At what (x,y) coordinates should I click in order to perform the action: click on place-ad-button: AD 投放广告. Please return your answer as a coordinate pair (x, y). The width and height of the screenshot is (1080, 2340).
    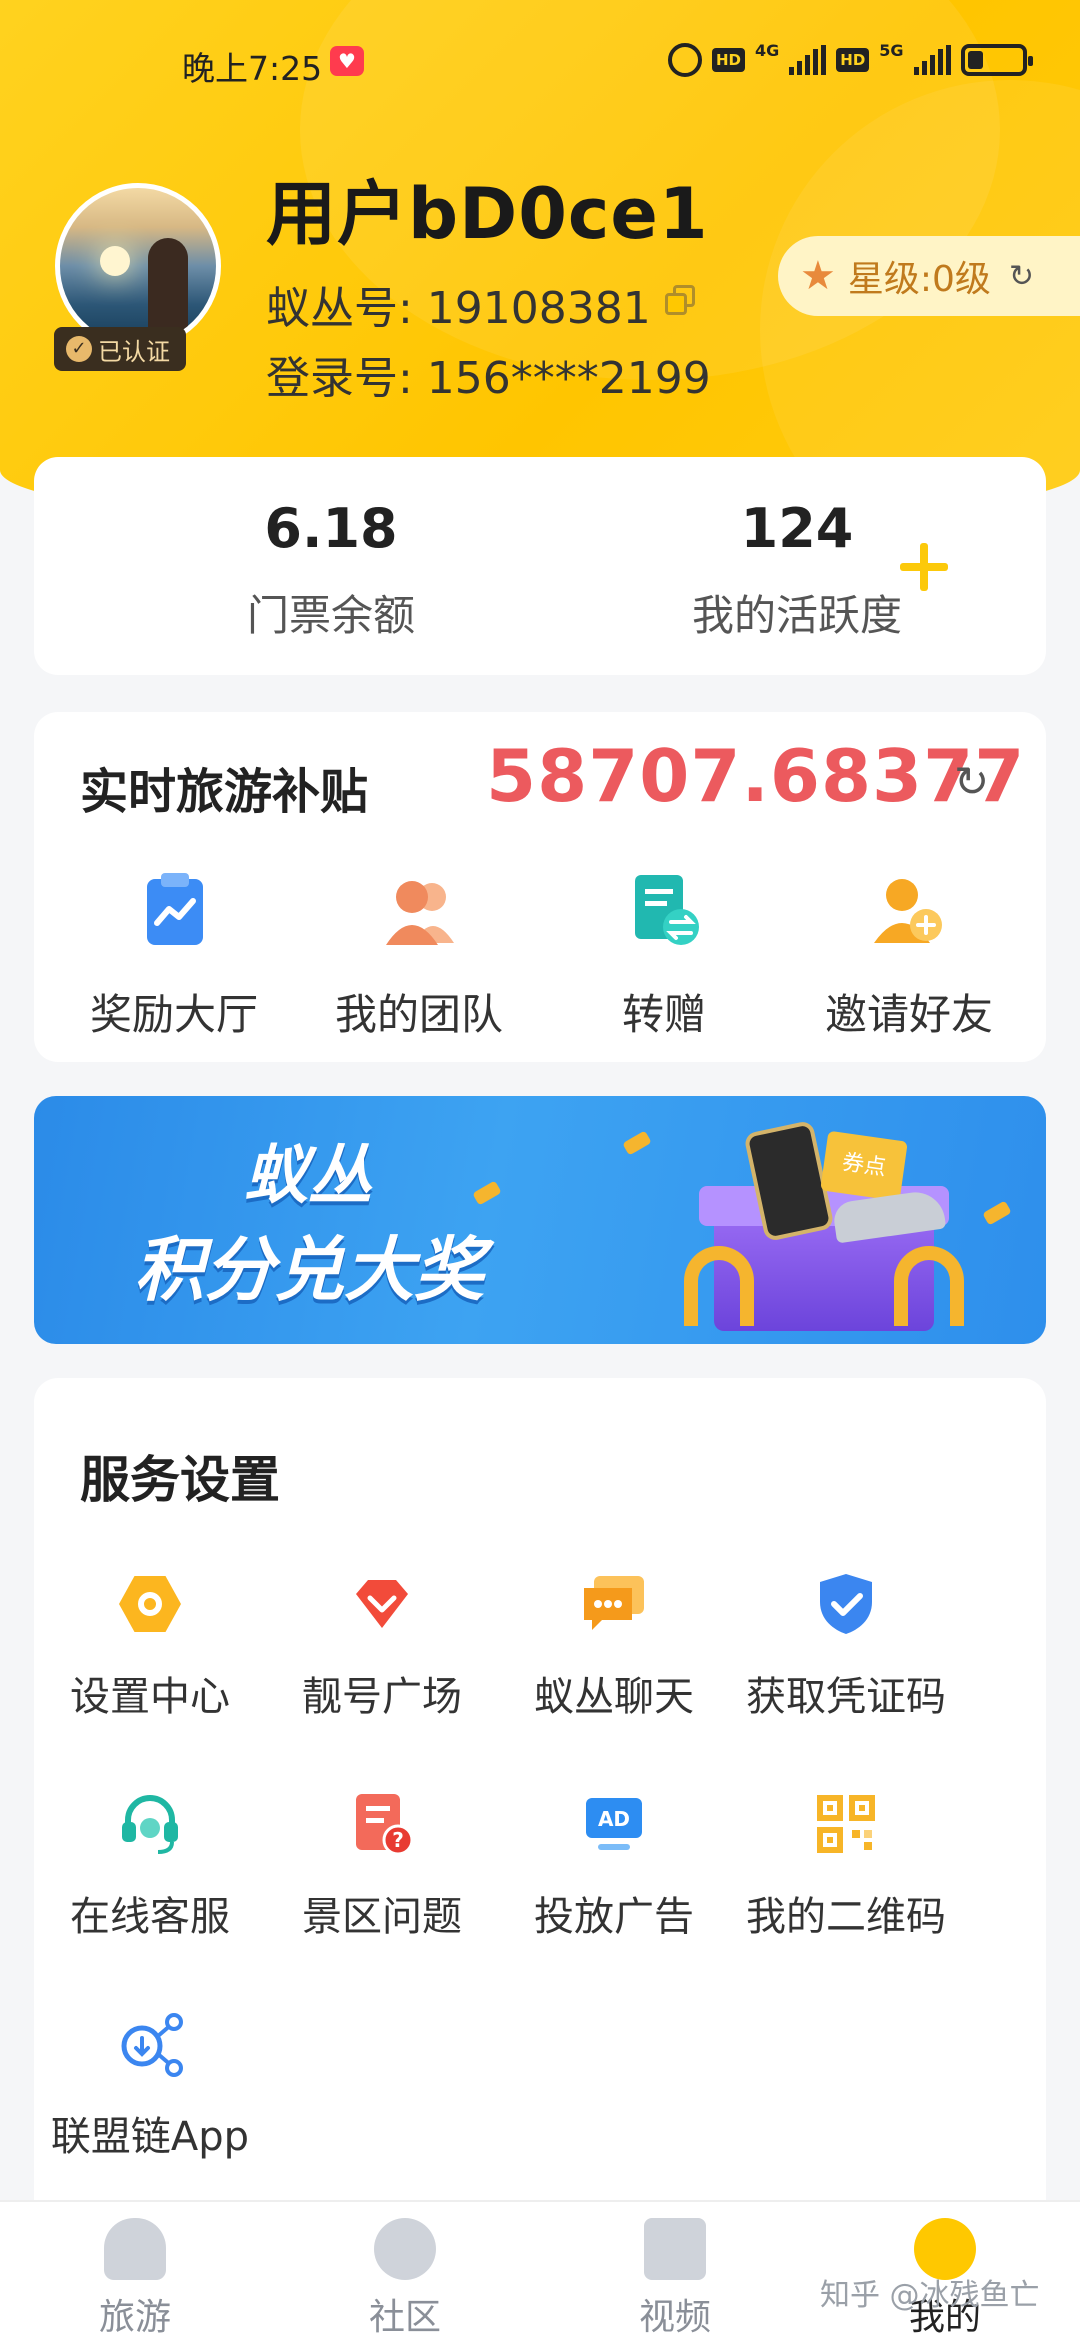
    Looking at the image, I should click on (614, 1865).